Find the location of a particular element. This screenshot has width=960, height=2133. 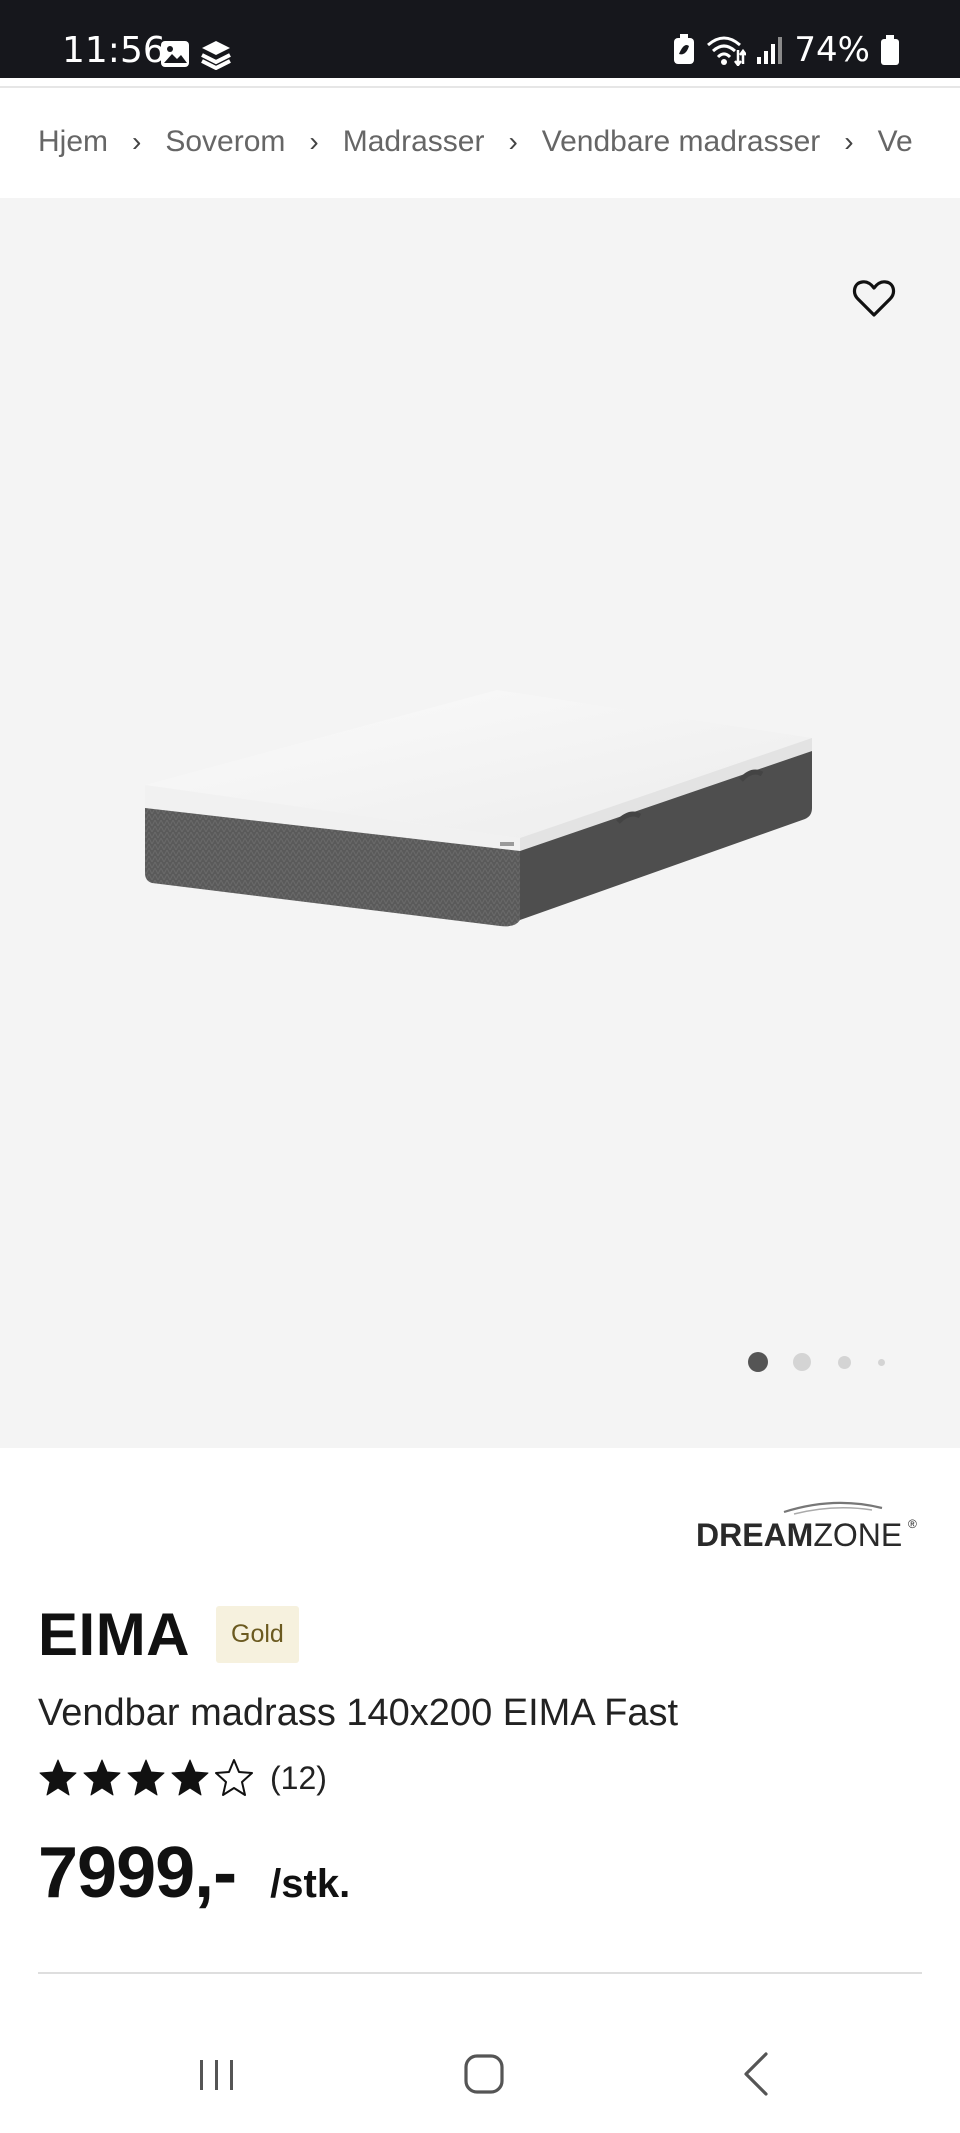

brand-logo: DREAMZONE ® is located at coordinates (806, 1527).